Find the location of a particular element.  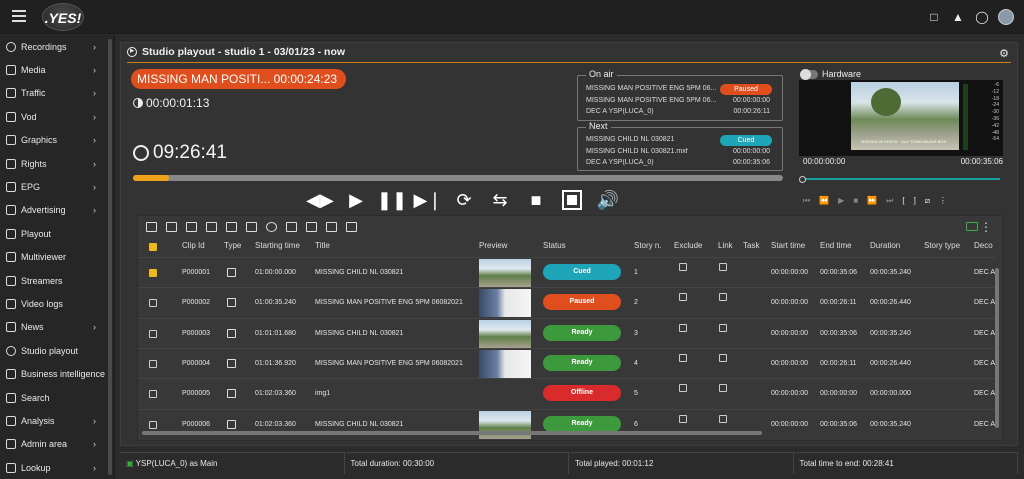

sidebar-item-graphics: Graphics › is located at coordinates (57, 140).